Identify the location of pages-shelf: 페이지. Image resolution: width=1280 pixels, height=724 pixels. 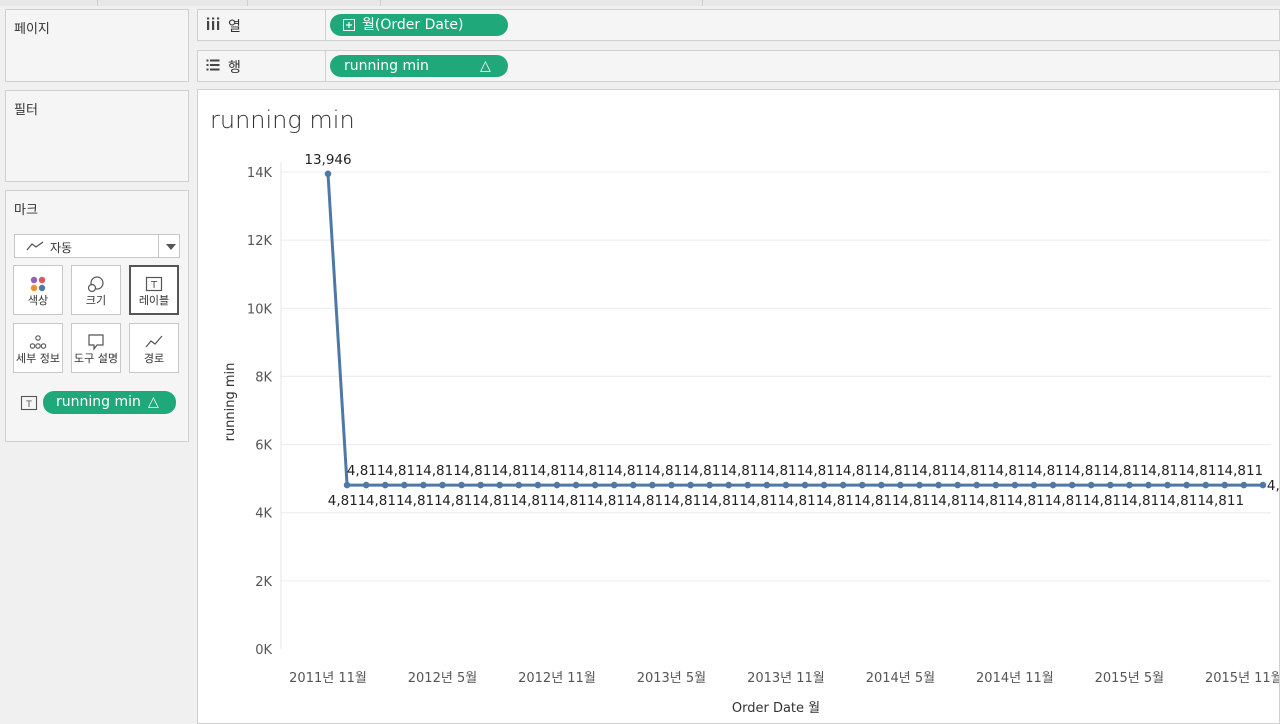
(97, 45).